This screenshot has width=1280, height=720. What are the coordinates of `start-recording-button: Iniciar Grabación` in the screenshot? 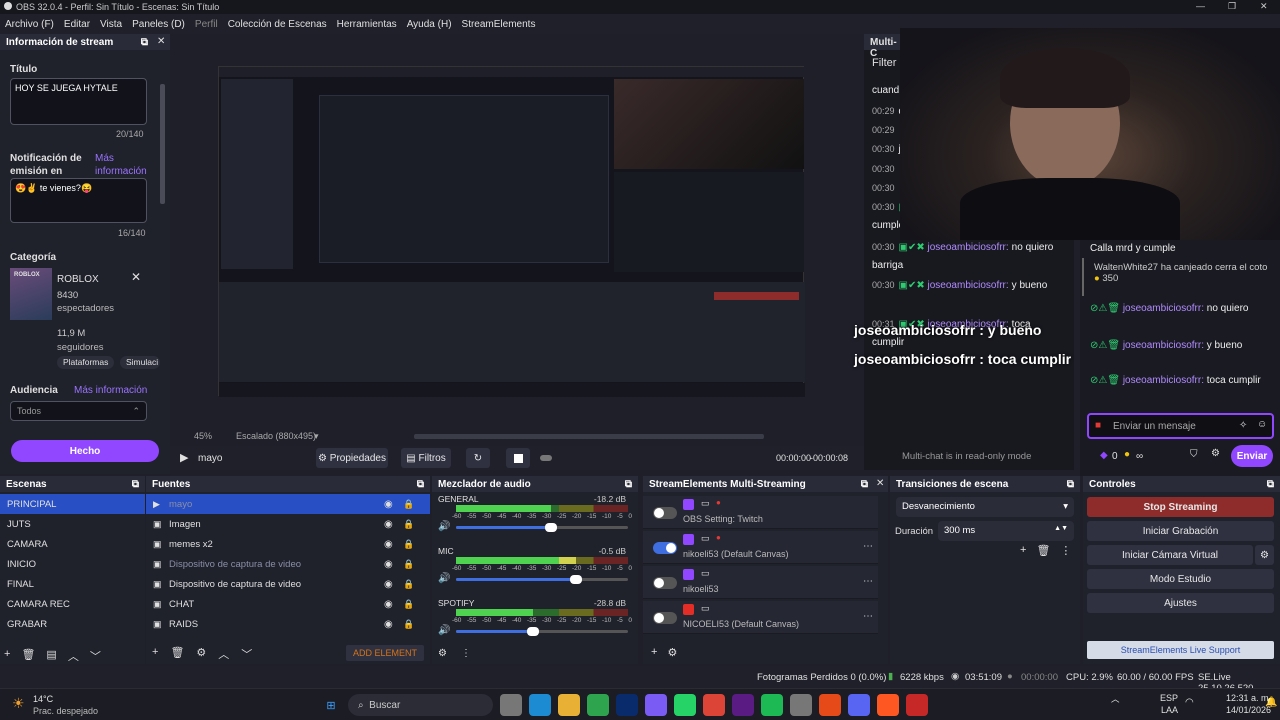 It's located at (1180, 531).